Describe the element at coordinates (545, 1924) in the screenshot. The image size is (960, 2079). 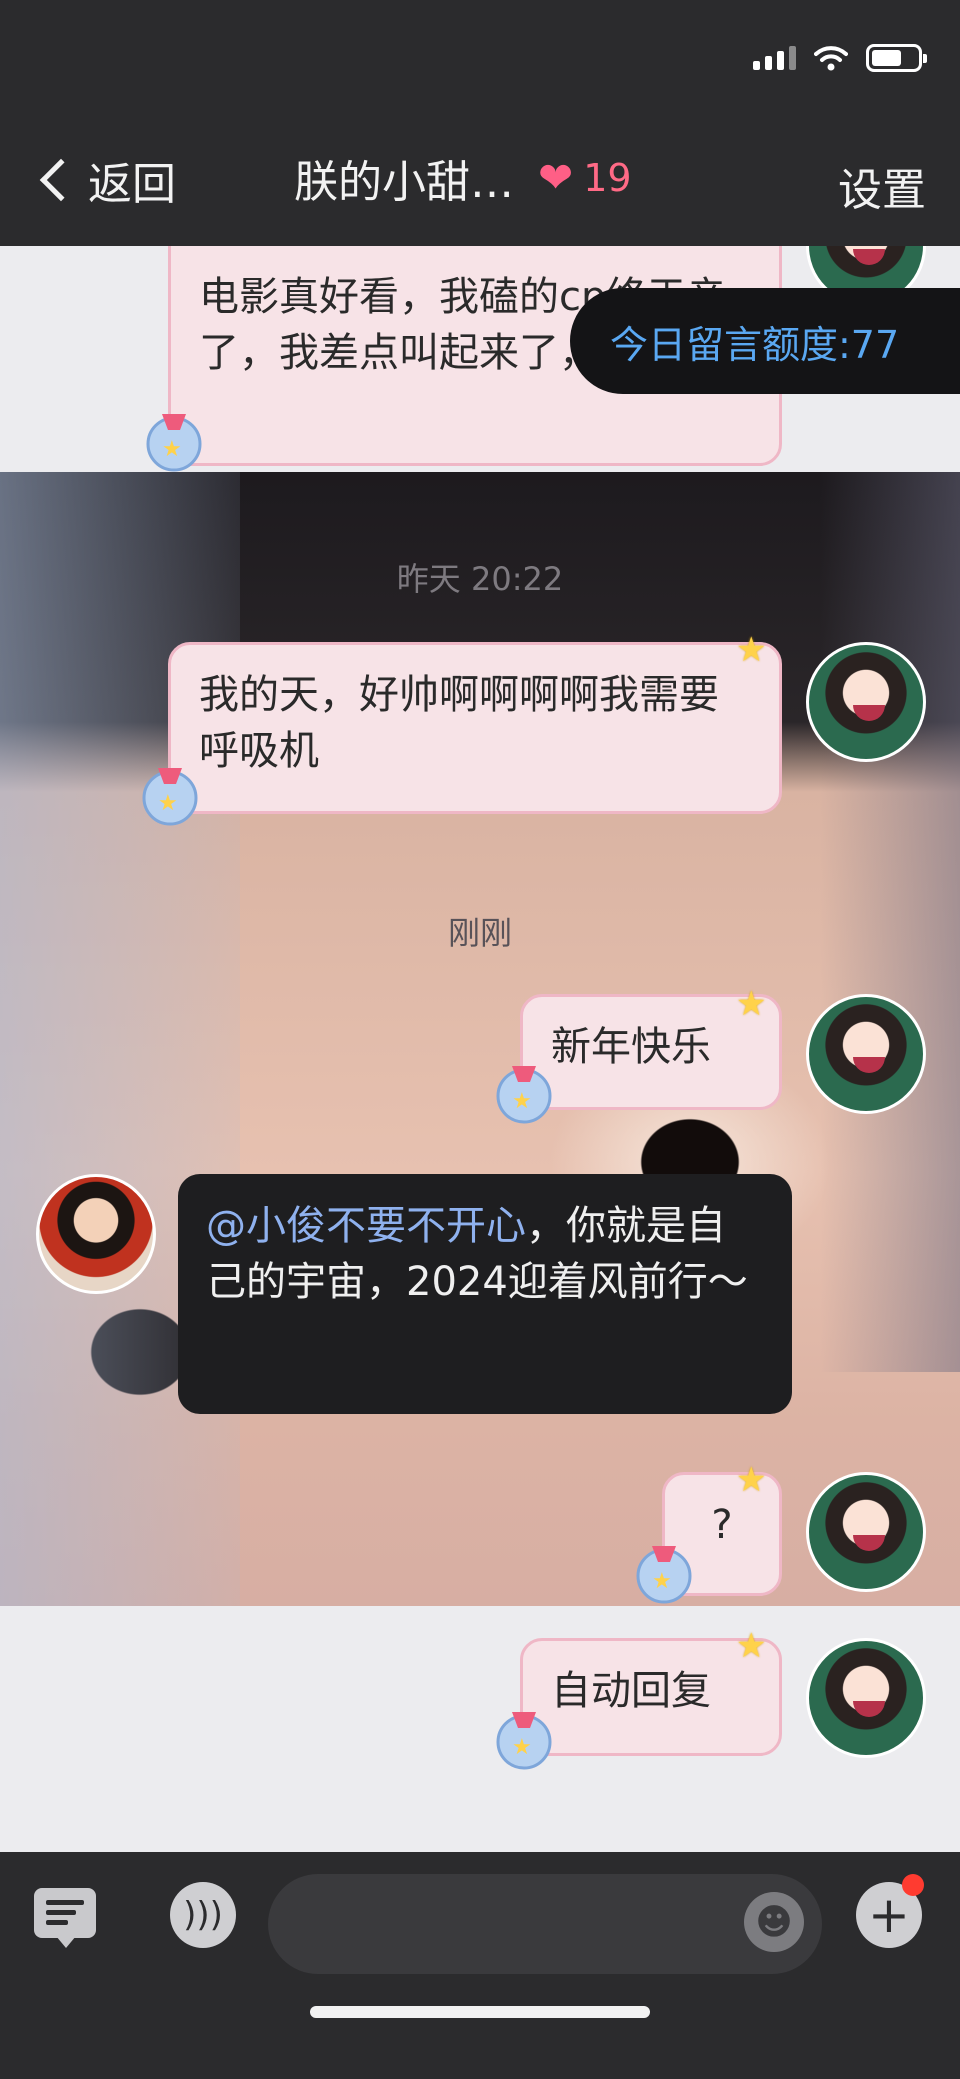
I see `message-input` at that location.